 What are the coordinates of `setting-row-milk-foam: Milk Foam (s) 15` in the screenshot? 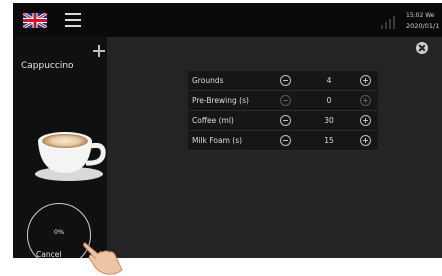 It's located at (283, 141).